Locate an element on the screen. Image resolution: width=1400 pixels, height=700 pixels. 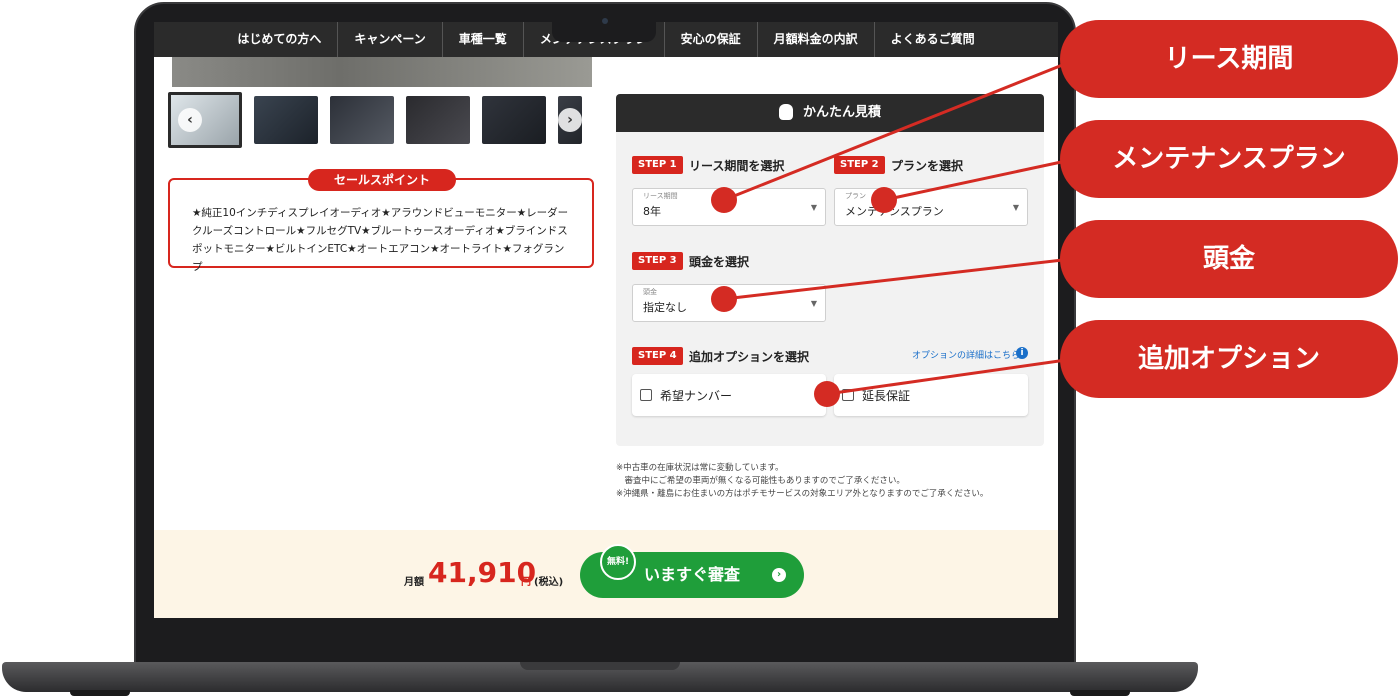
down-payment-value: 指定なし is located at coordinates (665, 307).